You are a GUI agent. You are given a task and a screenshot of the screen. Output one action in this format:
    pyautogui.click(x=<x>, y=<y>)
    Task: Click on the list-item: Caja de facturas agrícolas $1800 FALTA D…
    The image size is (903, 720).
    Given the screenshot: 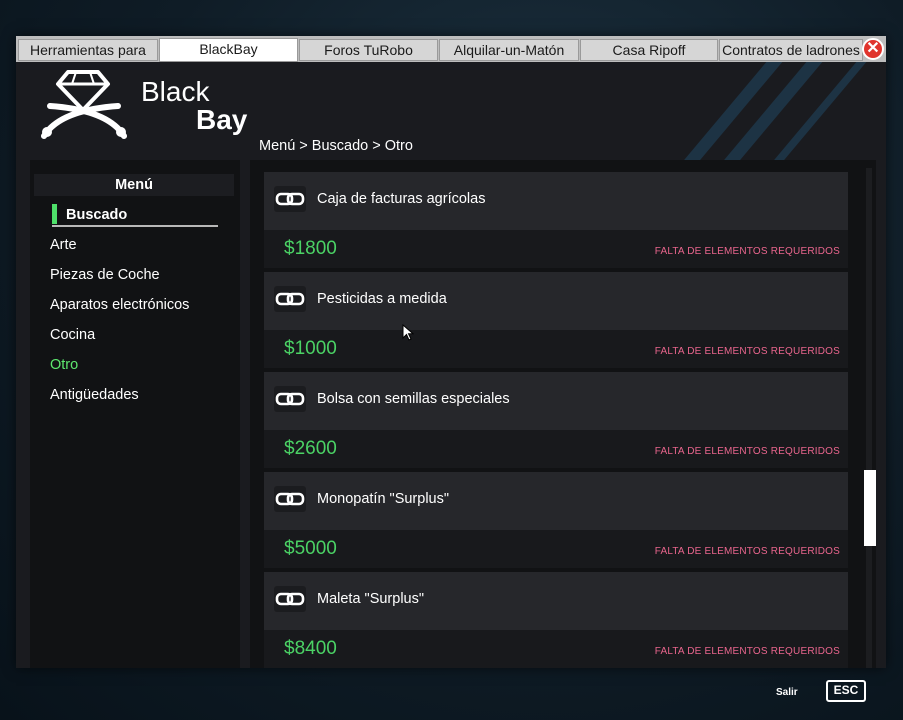 What is the action you would take?
    pyautogui.click(x=556, y=221)
    